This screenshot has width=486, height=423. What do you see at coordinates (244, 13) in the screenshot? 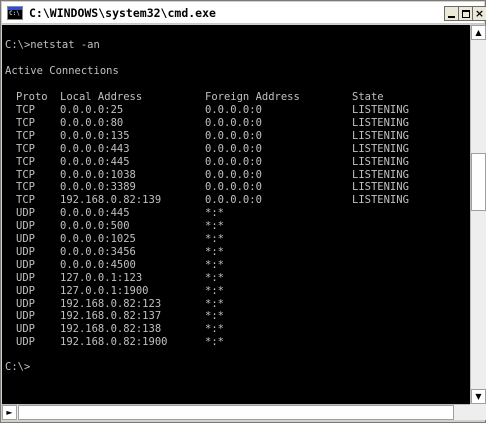
I see `title-bar: C:\ C:\WINDOWS\system32\cmd.exe ×` at bounding box center [244, 13].